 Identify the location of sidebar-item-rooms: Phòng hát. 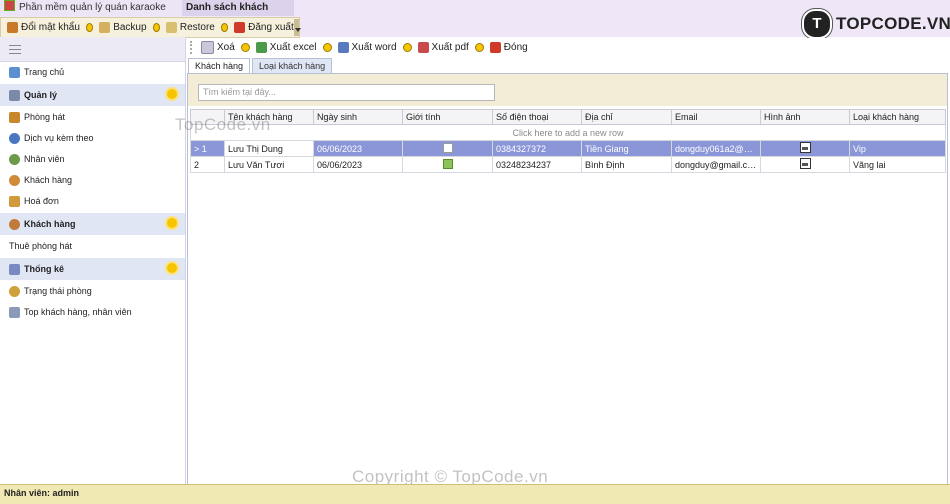
(92, 117).